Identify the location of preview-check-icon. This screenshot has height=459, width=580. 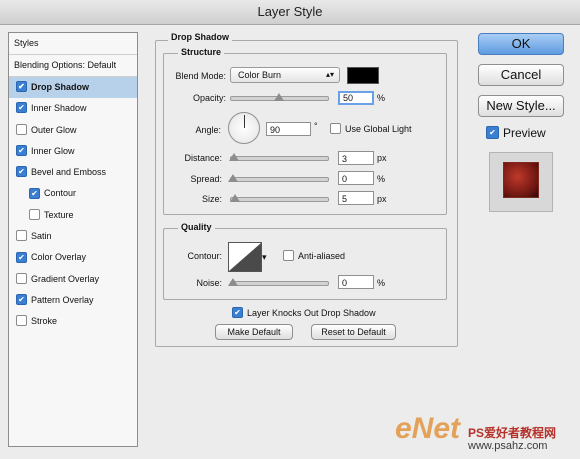
(492, 133).